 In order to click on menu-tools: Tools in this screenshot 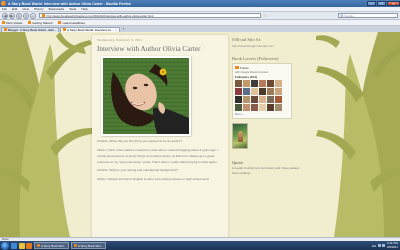, I will do `click(72, 9)`.